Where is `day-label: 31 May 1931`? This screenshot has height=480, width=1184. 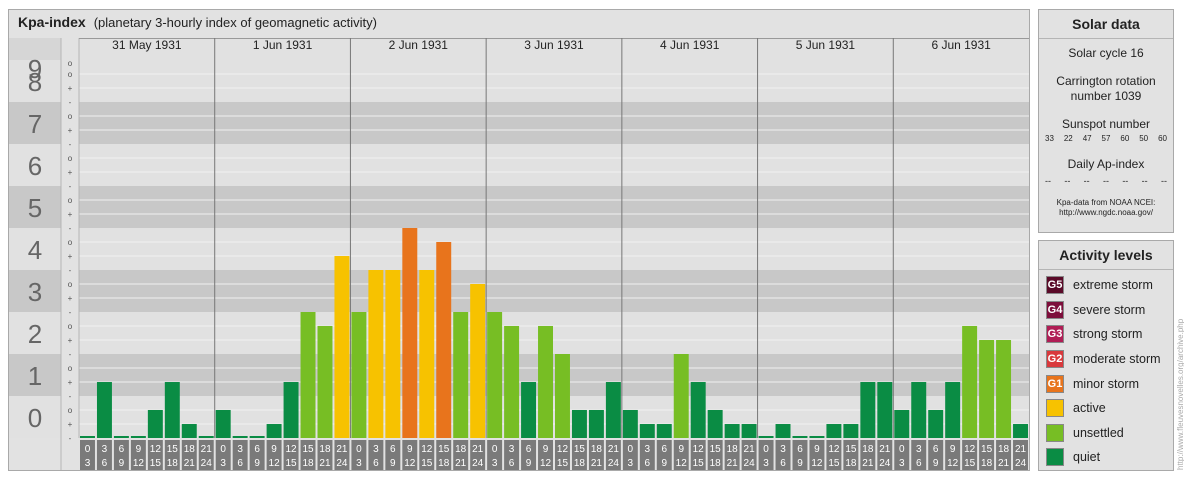
day-label: 31 May 1931 is located at coordinates (147, 45).